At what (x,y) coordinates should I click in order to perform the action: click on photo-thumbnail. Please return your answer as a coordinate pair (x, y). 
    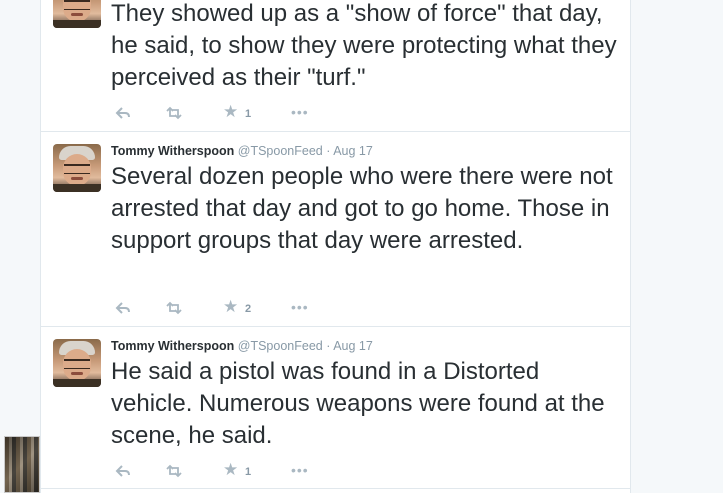
    Looking at the image, I should click on (22, 464).